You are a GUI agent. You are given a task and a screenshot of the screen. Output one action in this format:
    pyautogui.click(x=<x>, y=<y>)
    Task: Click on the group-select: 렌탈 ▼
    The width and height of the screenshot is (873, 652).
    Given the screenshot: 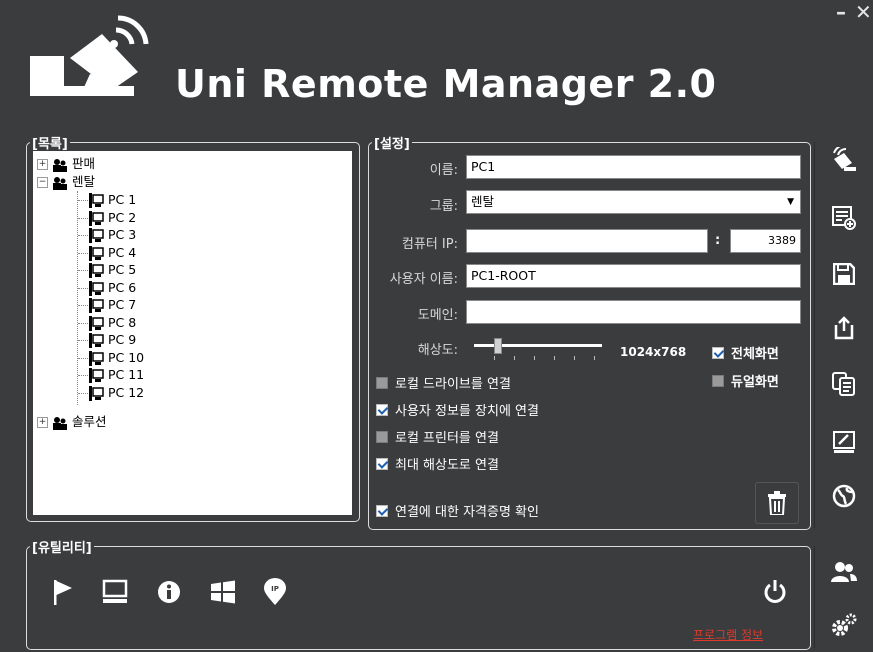 What is the action you would take?
    pyautogui.click(x=633, y=202)
    